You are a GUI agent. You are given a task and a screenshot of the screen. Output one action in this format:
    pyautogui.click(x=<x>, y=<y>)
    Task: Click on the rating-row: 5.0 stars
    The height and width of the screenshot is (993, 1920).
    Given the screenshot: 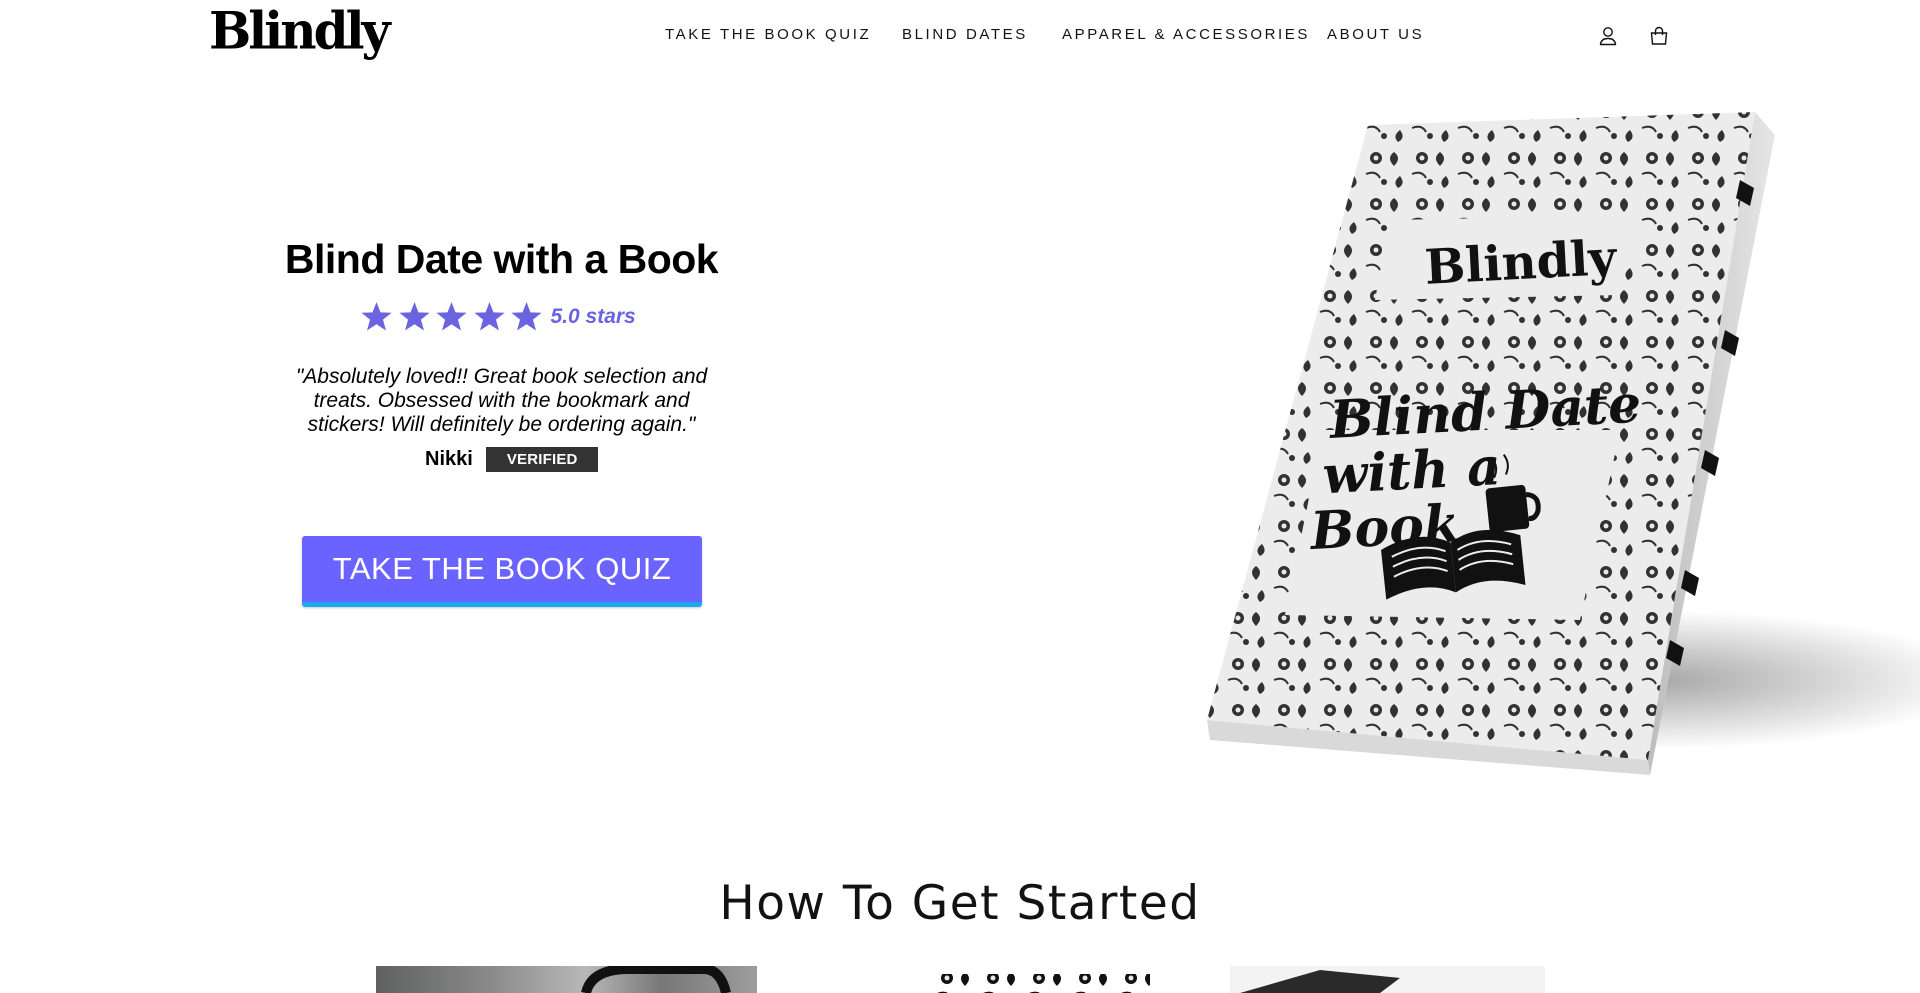 What is the action you would take?
    pyautogui.click(x=498, y=316)
    